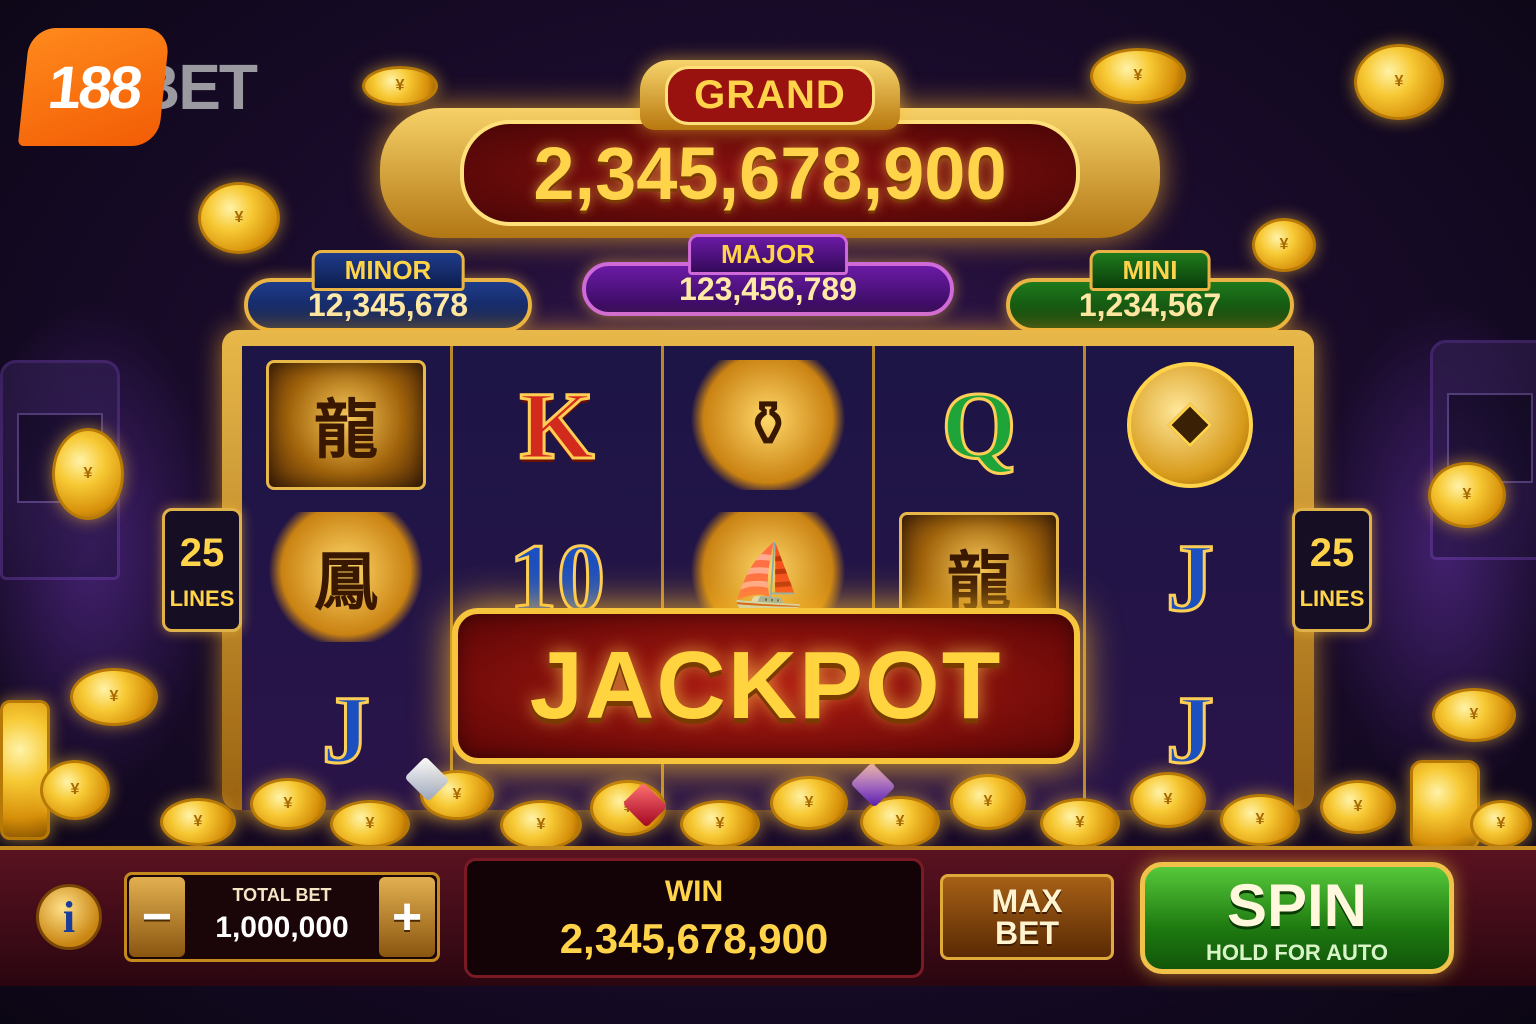 The image size is (1536, 1024). Describe the element at coordinates (388, 270) in the screenshot. I see `minor-jackpot-label: MINOR` at that location.